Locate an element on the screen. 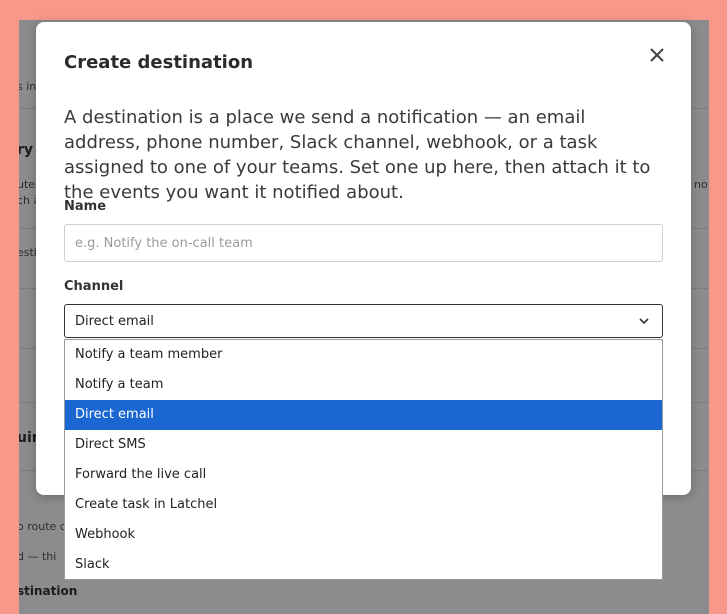  channel-option: Direct SMS is located at coordinates (363, 445).